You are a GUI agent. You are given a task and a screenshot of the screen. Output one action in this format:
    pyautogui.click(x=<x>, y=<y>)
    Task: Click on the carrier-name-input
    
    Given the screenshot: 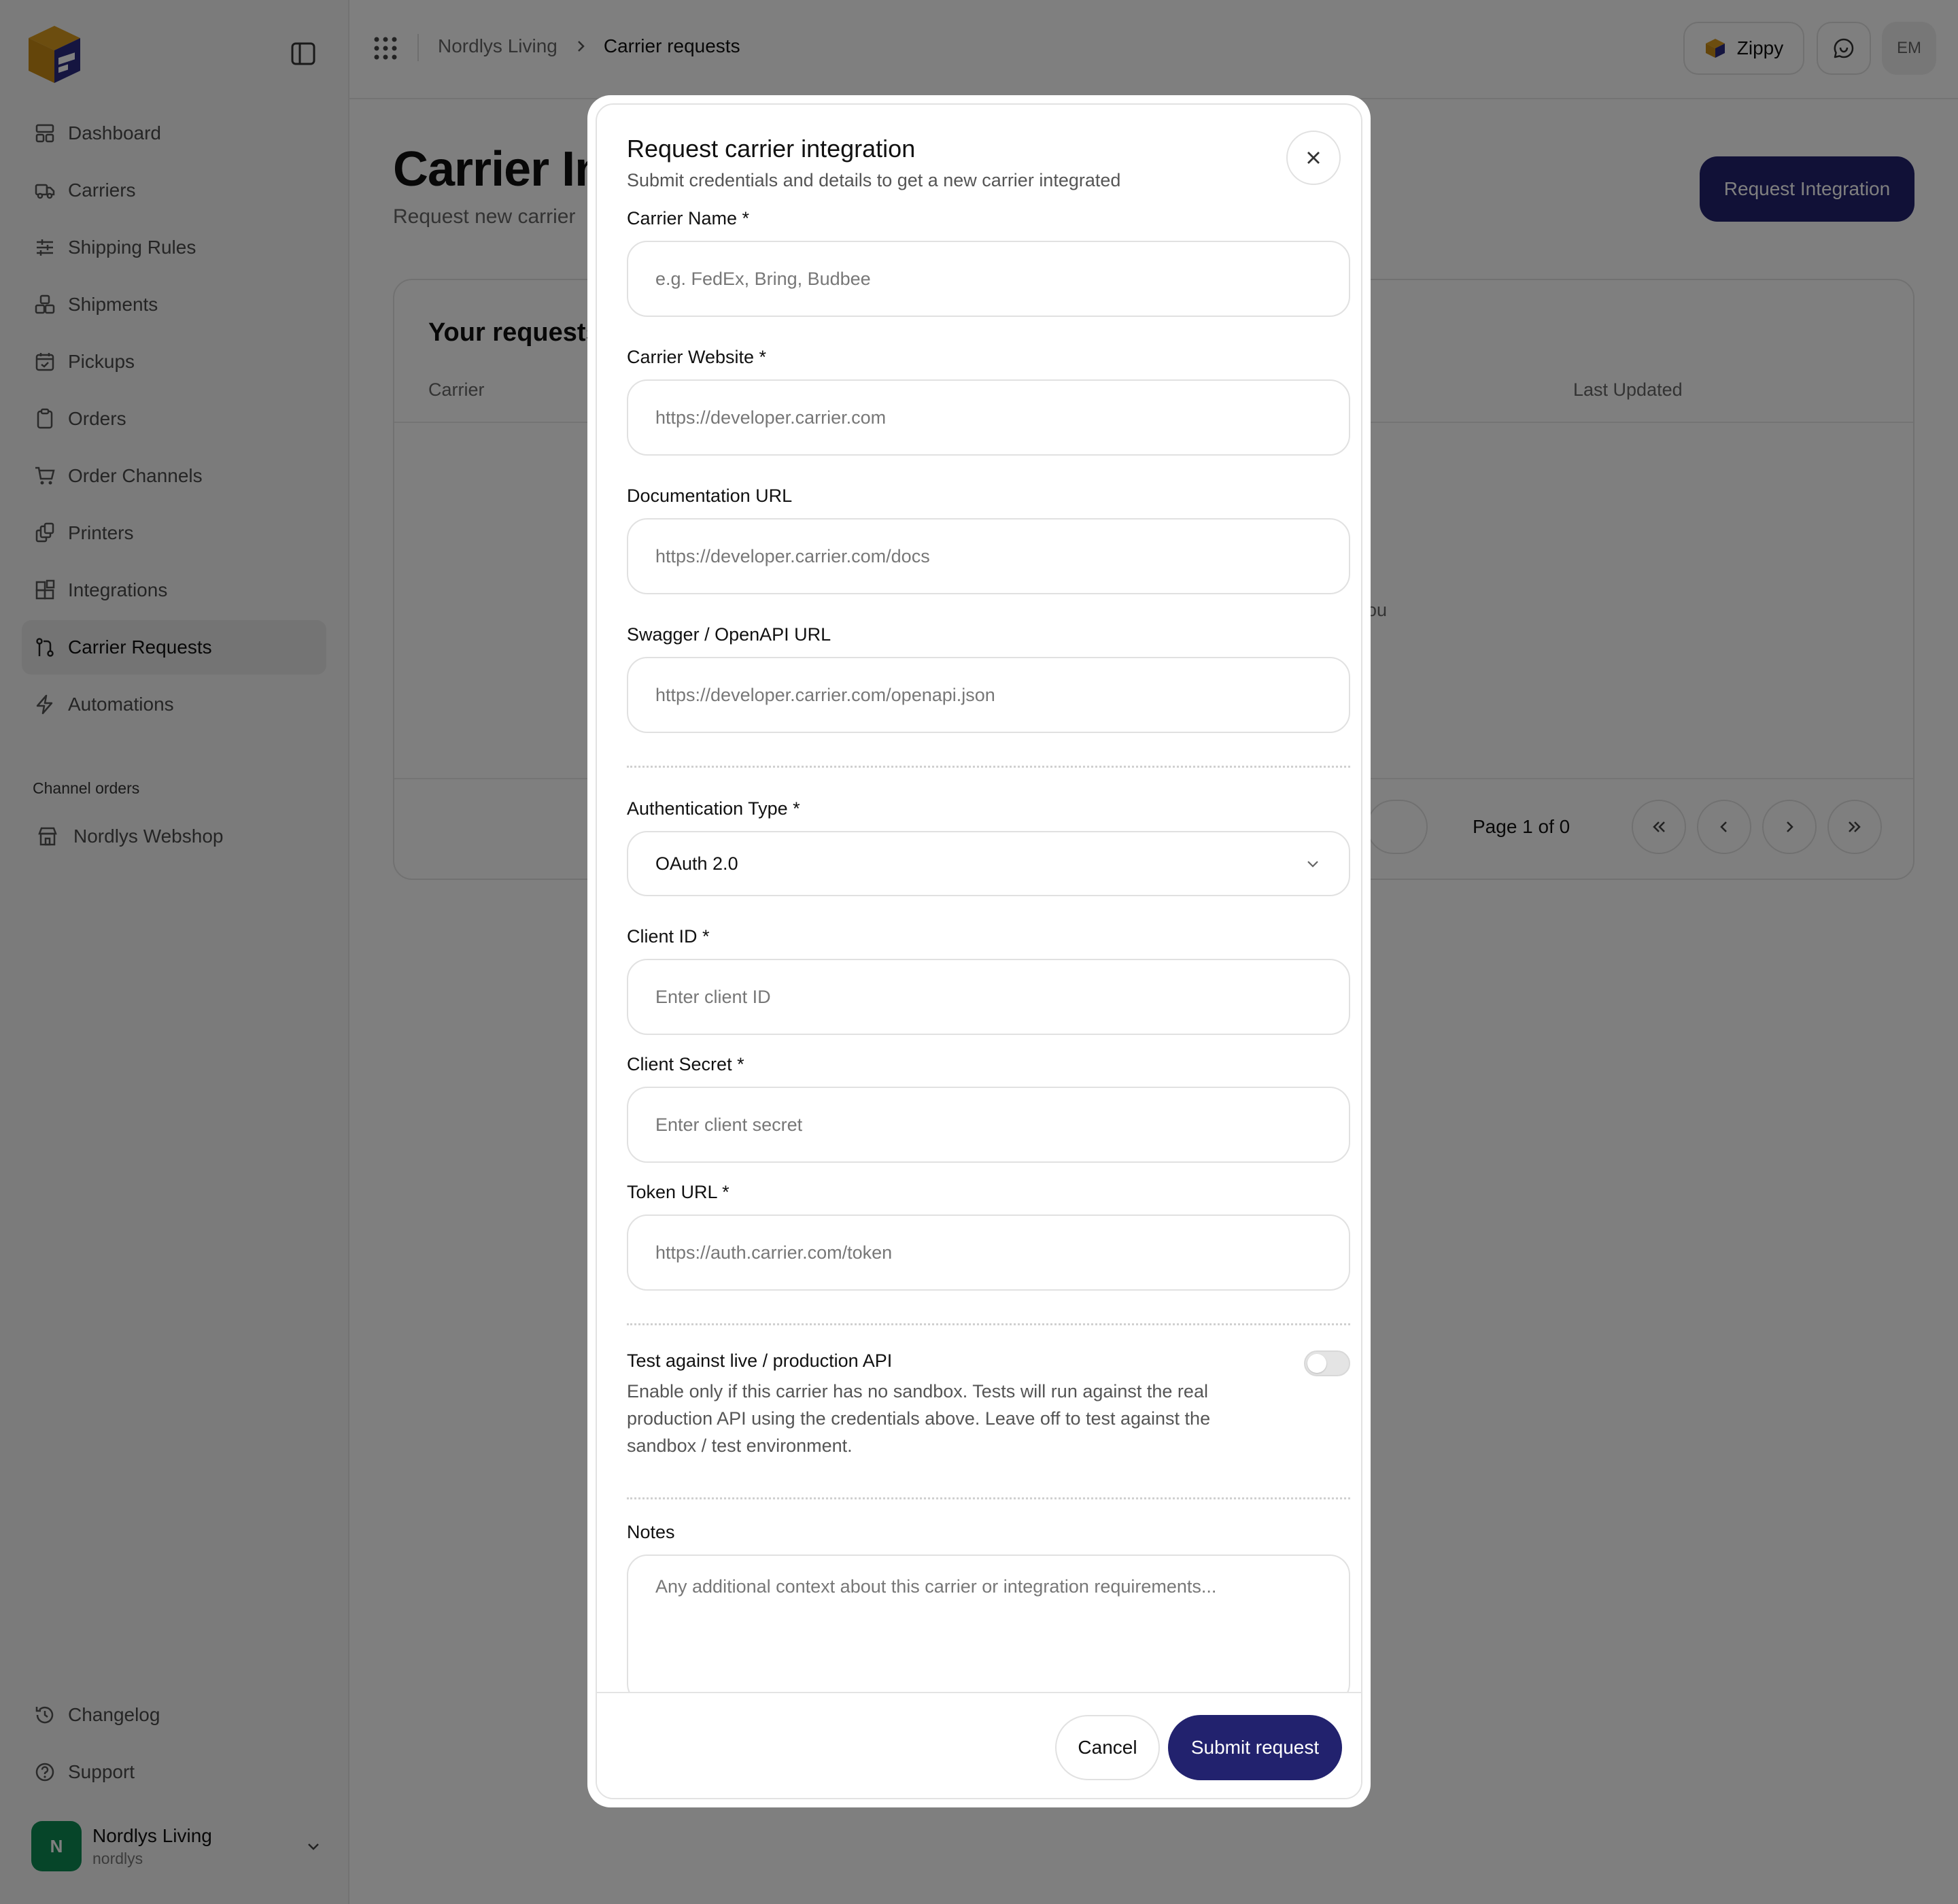 What is the action you would take?
    pyautogui.click(x=988, y=279)
    